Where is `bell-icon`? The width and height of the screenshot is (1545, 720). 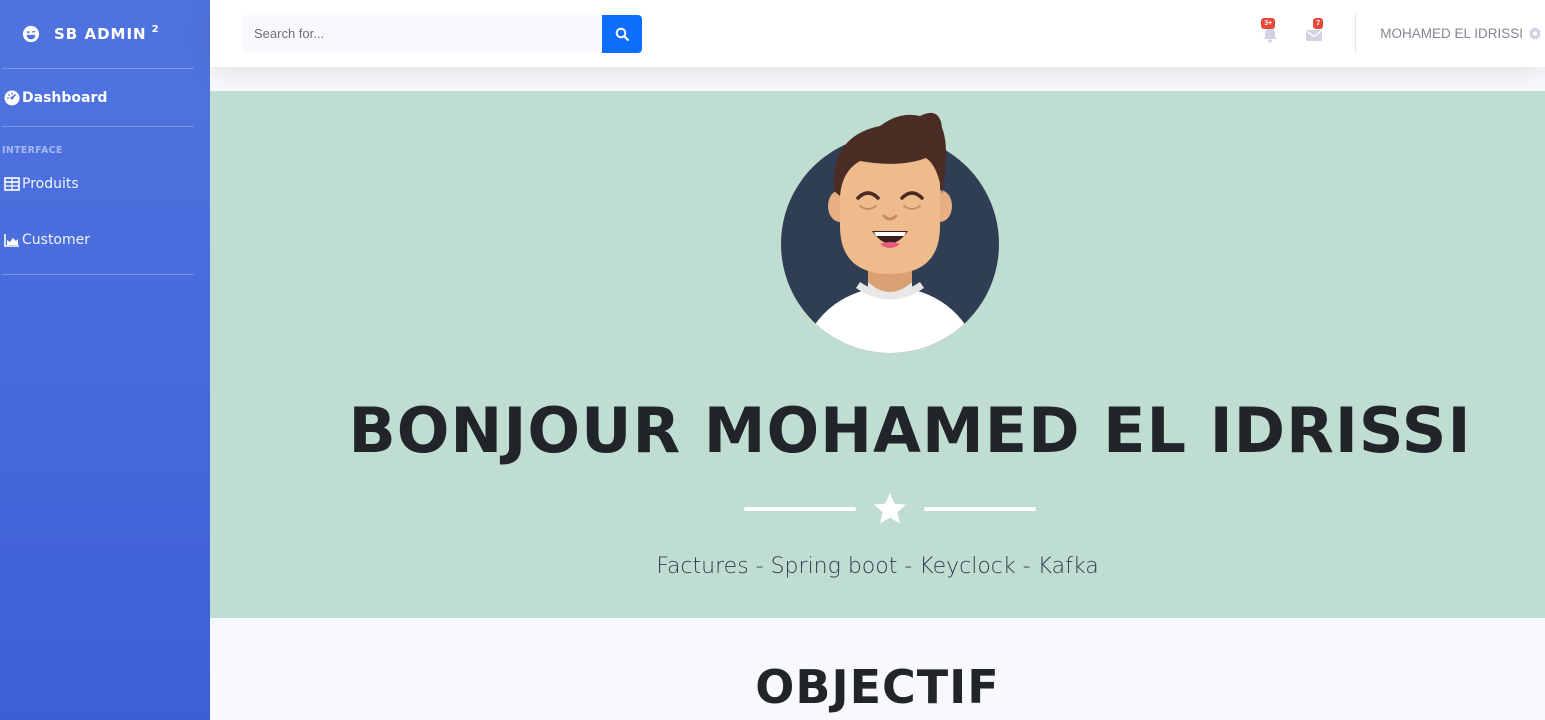
bell-icon is located at coordinates (1270, 35).